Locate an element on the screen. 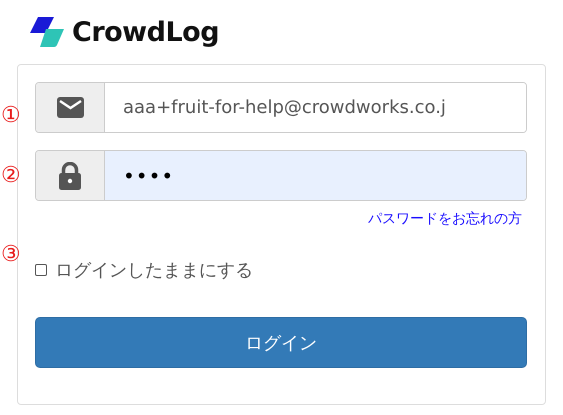  checkbox-label: ログインしたままにする is located at coordinates (154, 270).